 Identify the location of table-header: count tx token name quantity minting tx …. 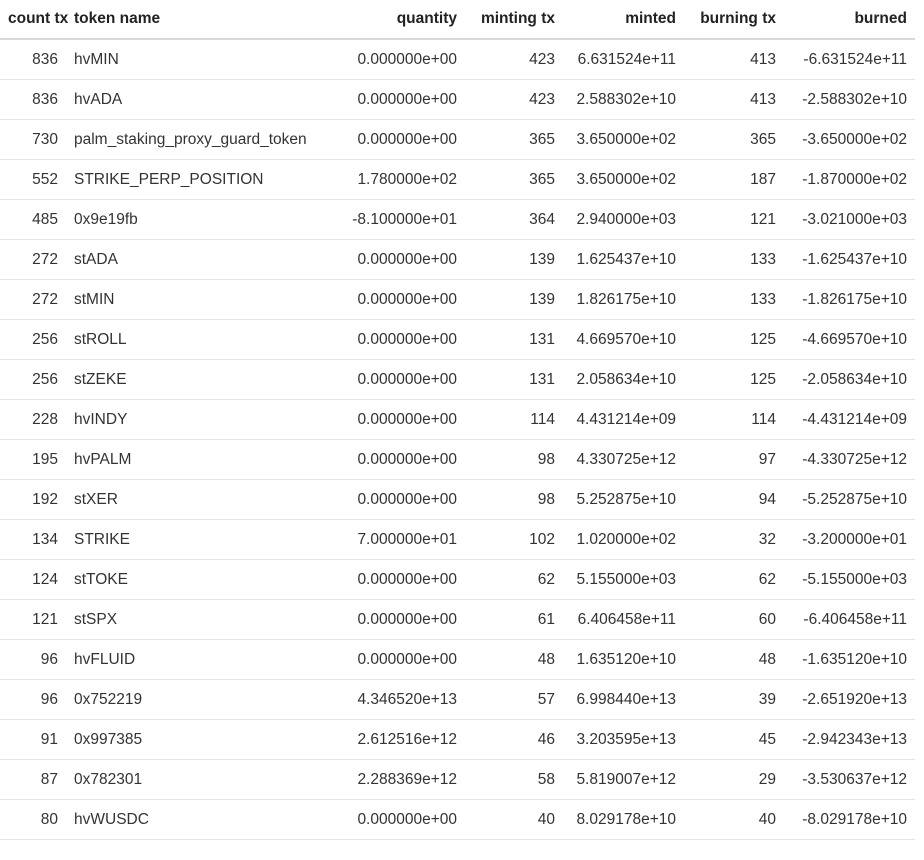
(457, 20).